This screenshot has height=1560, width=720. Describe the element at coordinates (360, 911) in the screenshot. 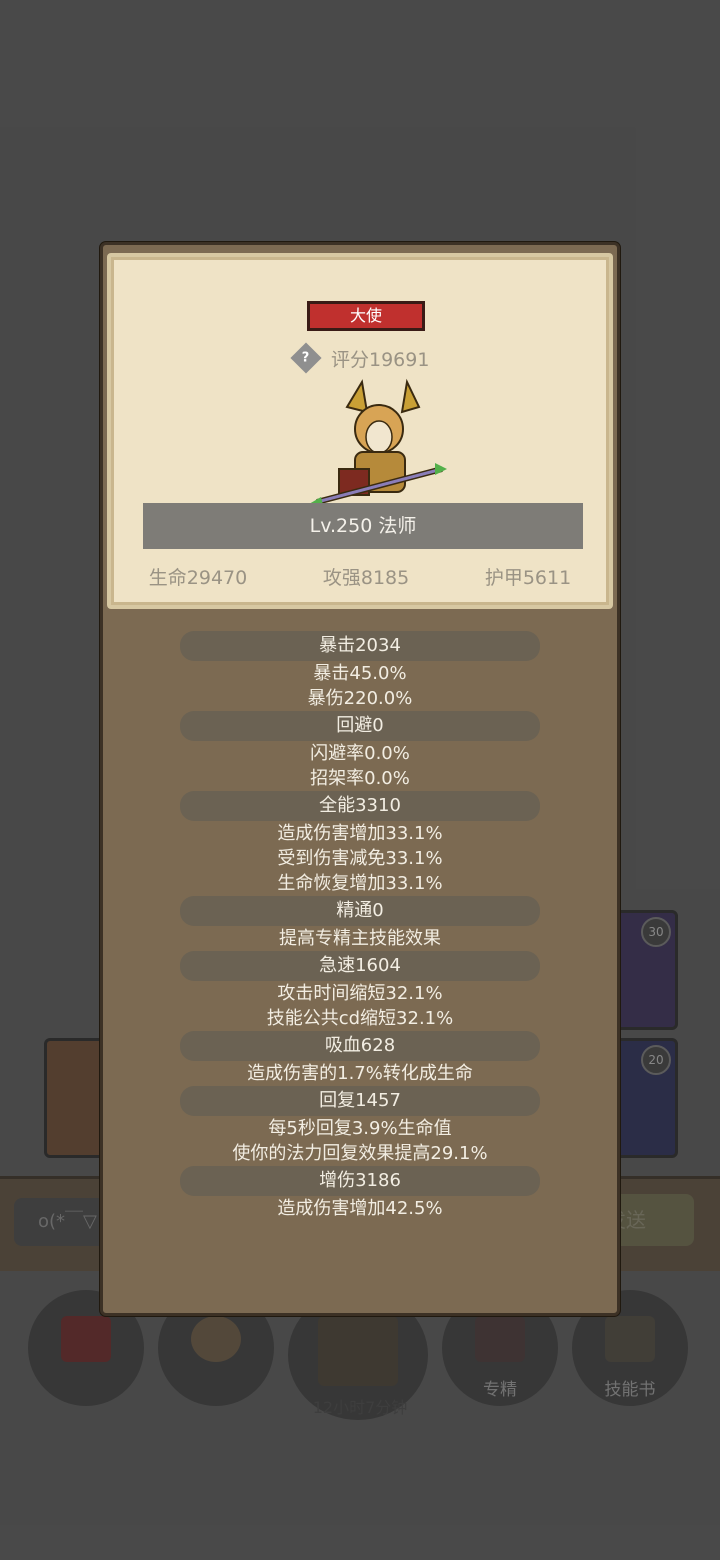

I see `section-header: 精通0` at that location.